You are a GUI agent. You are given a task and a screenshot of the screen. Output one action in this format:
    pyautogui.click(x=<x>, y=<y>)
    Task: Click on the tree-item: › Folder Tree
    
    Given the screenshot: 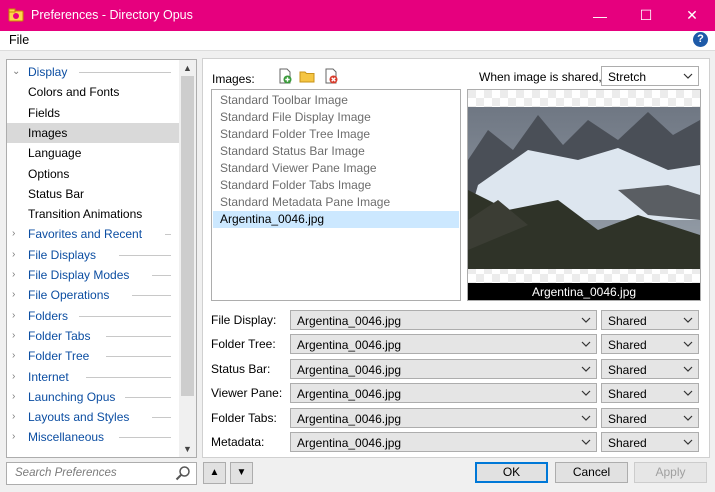 What is the action you would take?
    pyautogui.click(x=93, y=356)
    